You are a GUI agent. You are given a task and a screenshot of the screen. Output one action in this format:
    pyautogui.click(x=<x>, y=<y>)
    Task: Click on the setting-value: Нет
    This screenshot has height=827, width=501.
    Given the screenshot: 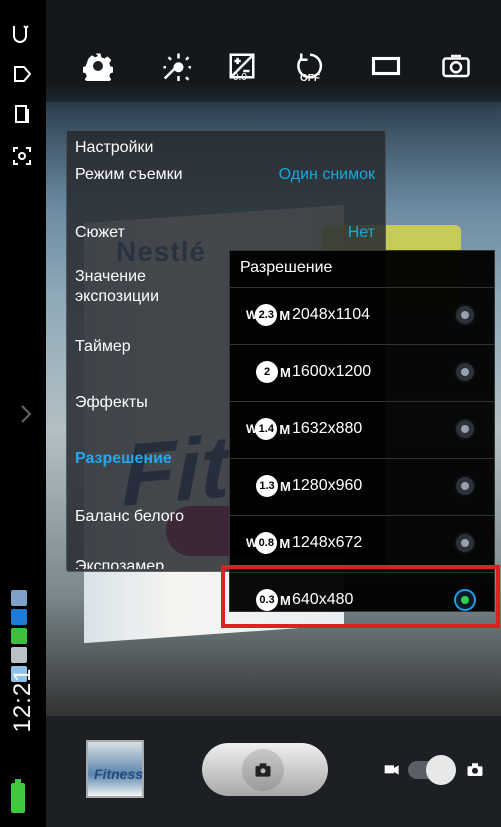 What is the action you would take?
    pyautogui.click(x=361, y=232)
    